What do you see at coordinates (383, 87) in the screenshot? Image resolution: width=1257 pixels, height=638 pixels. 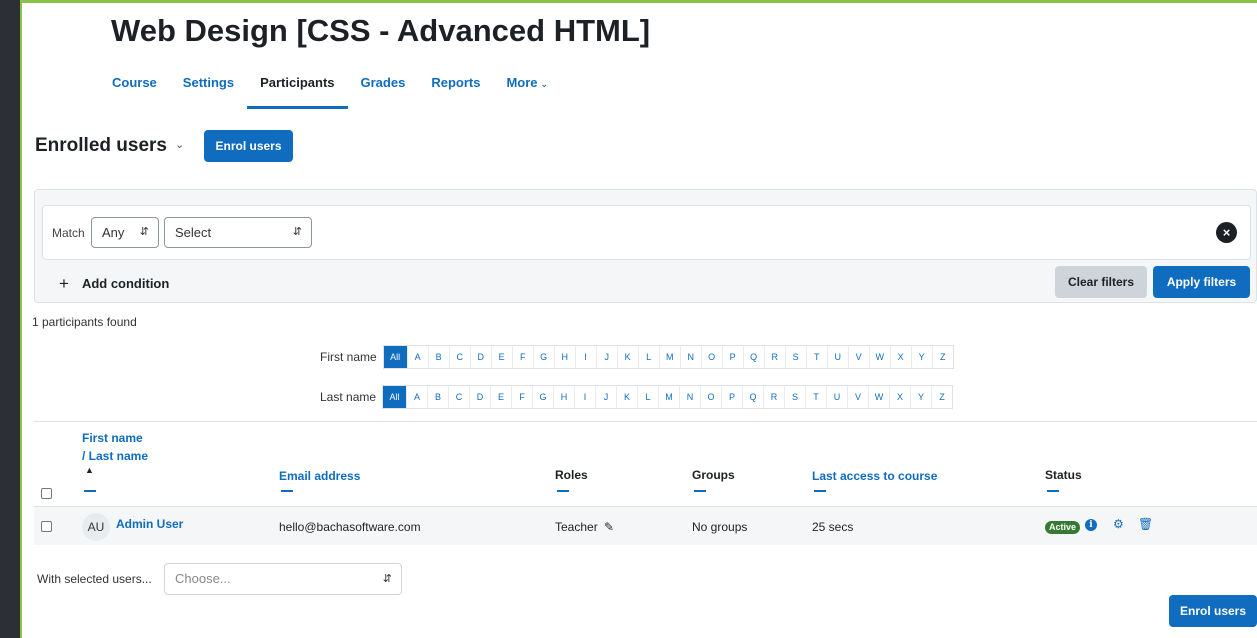 I see `tab-grades: Grades` at bounding box center [383, 87].